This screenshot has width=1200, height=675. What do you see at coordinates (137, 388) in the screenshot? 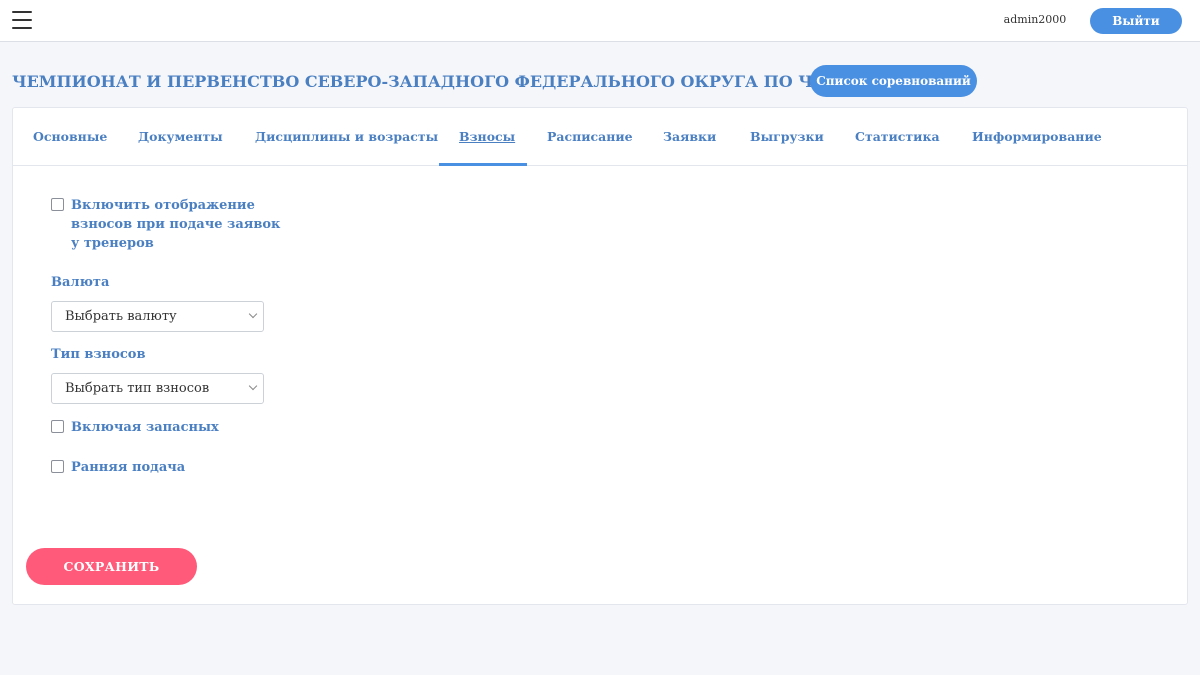
I see `fee-type-select-value: Выбрать тип взносов` at bounding box center [137, 388].